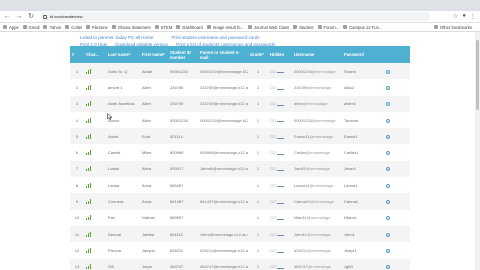 The width and height of the screenshot is (480, 270). What do you see at coordinates (183, 136) in the screenshot?
I see `student-id-cell: 521114` at bounding box center [183, 136].